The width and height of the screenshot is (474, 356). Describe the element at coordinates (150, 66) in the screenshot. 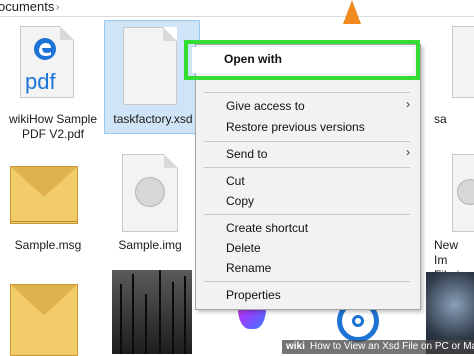

I see `blank-document-icon` at that location.